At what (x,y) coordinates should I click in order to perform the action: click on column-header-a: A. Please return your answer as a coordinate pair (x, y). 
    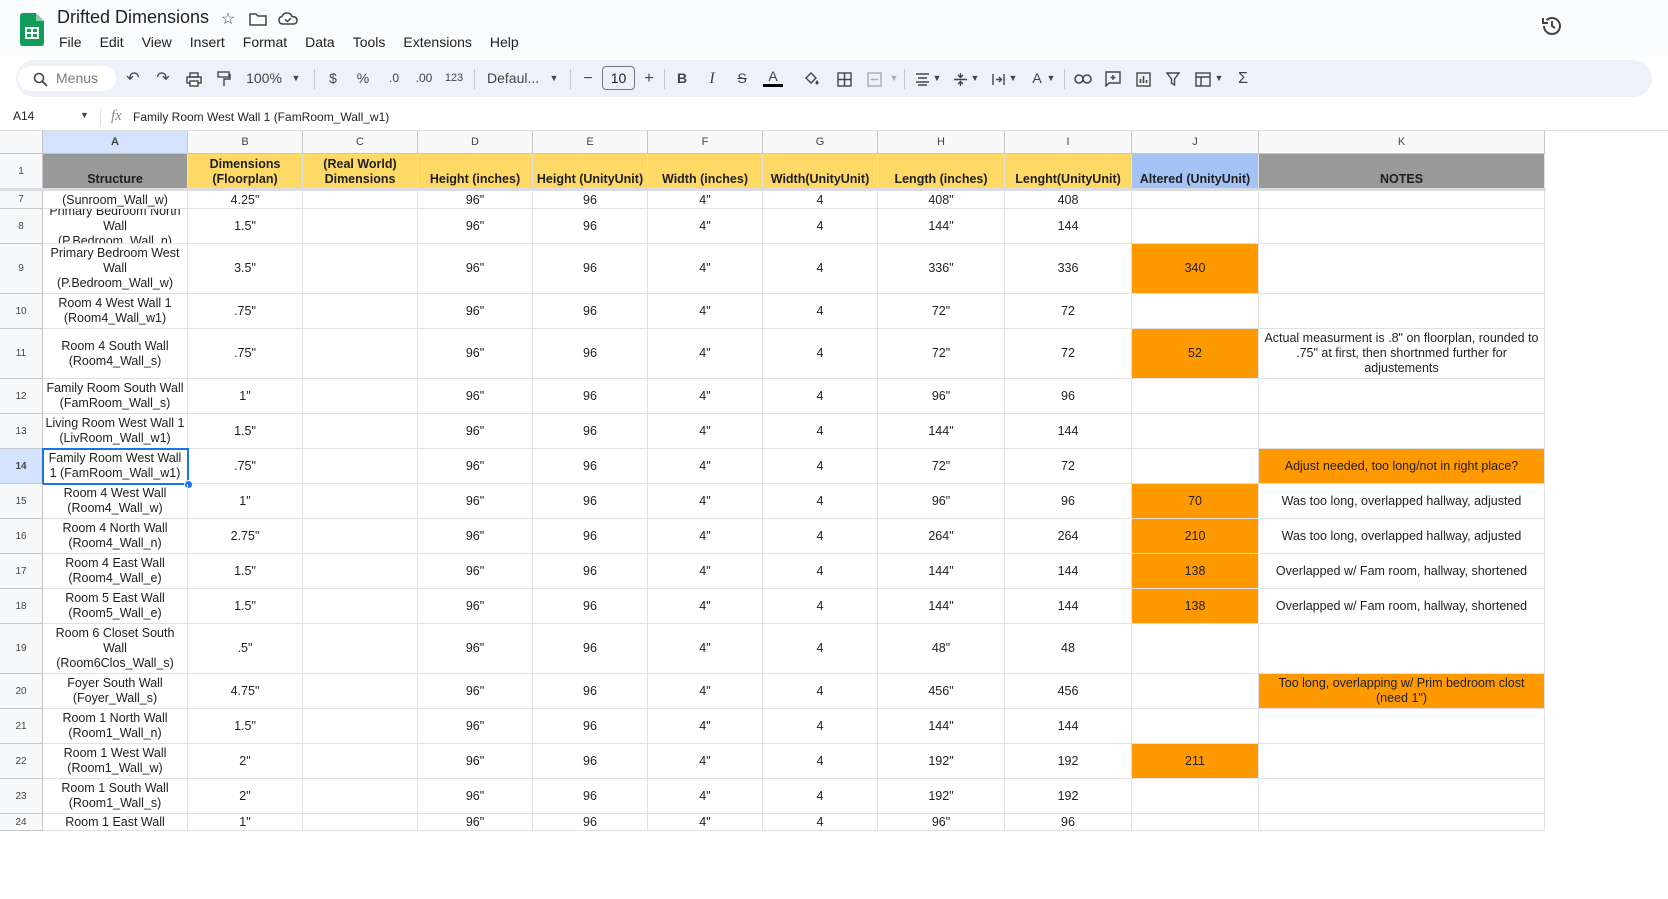
    Looking at the image, I should click on (115, 142).